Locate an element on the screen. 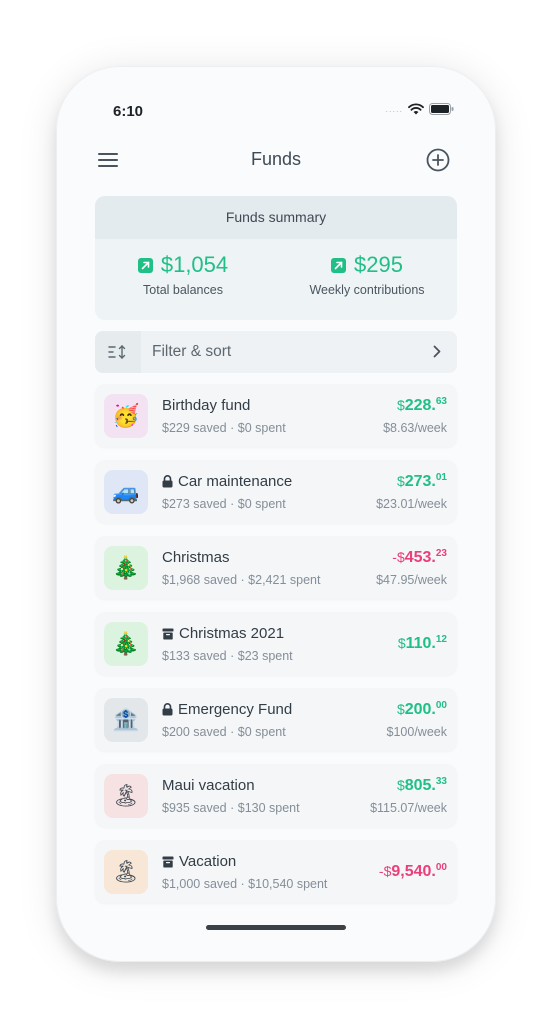 The width and height of the screenshot is (559, 1024). fund-saved-spent: $1,000 saved · $10,540 spent is located at coordinates (245, 884).